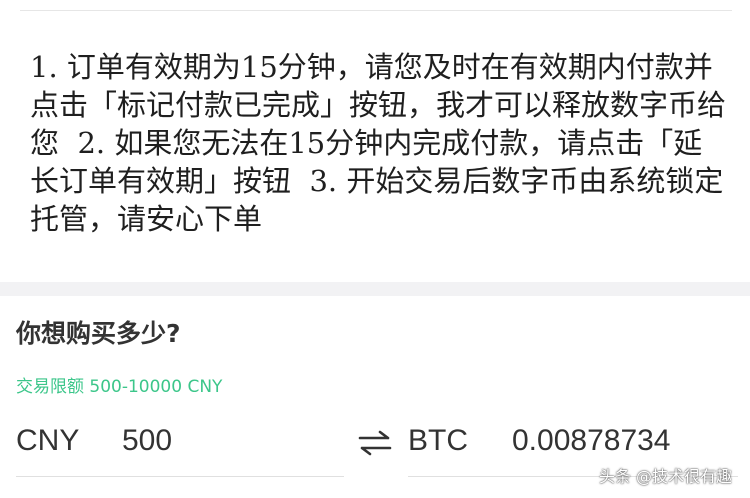 The image size is (750, 498). I want to click on section-divider, so click(375, 289).